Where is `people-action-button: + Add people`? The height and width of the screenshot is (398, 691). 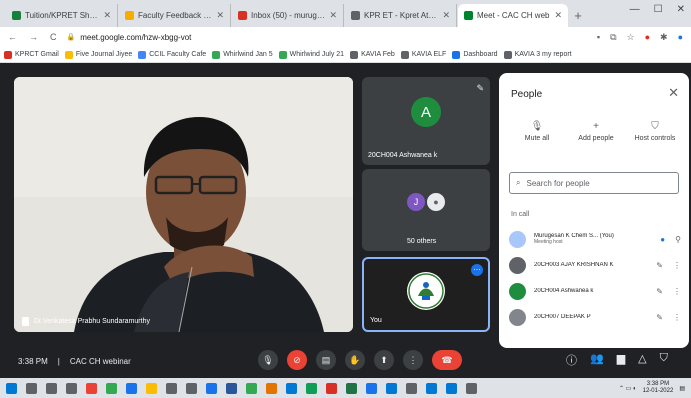
people-action-button: + Add people is located at coordinates (596, 131).